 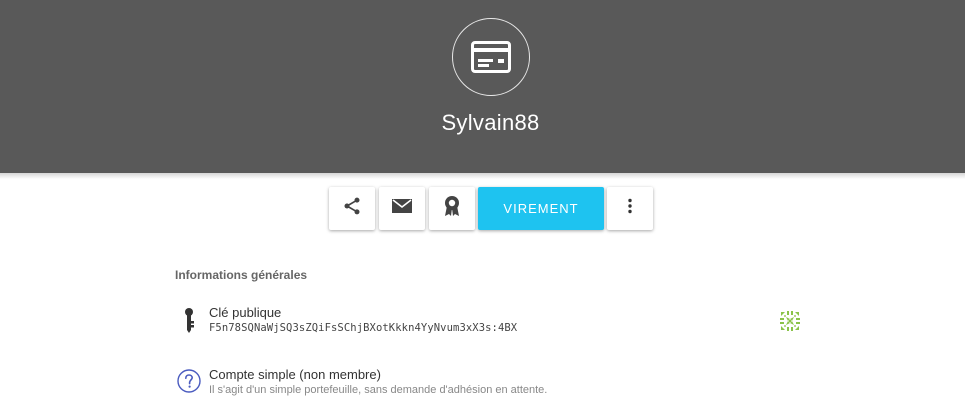 I want to click on more-vertical-icon, so click(x=630, y=208).